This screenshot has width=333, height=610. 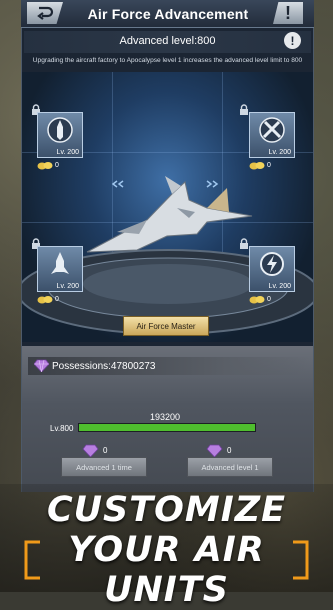 What do you see at coordinates (62, 428) in the screenshot?
I see `progress-level-label: Lv.800` at bounding box center [62, 428].